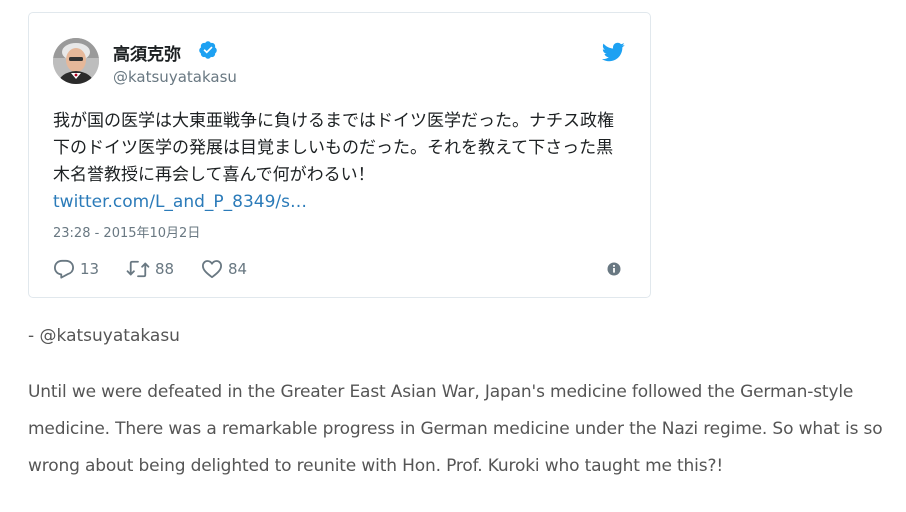 Image resolution: width=906 pixels, height=512 pixels. I want to click on verified-badge-icon, so click(208, 50).